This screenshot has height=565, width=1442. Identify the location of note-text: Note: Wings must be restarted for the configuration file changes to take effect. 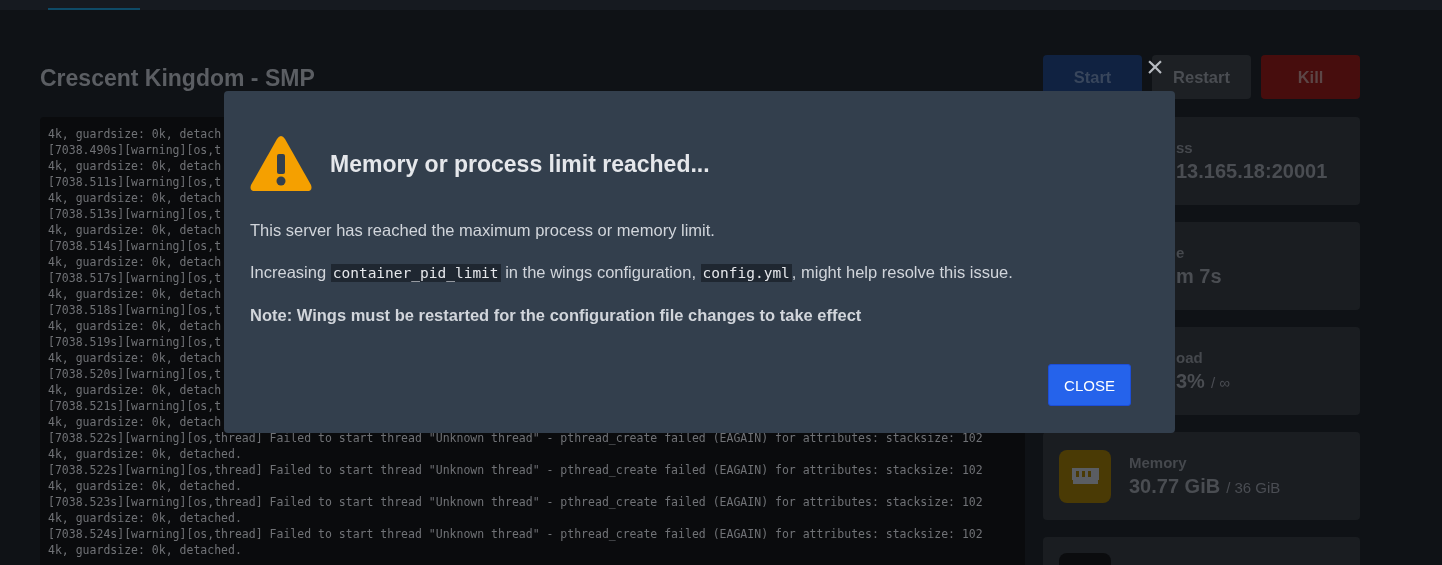
(556, 315).